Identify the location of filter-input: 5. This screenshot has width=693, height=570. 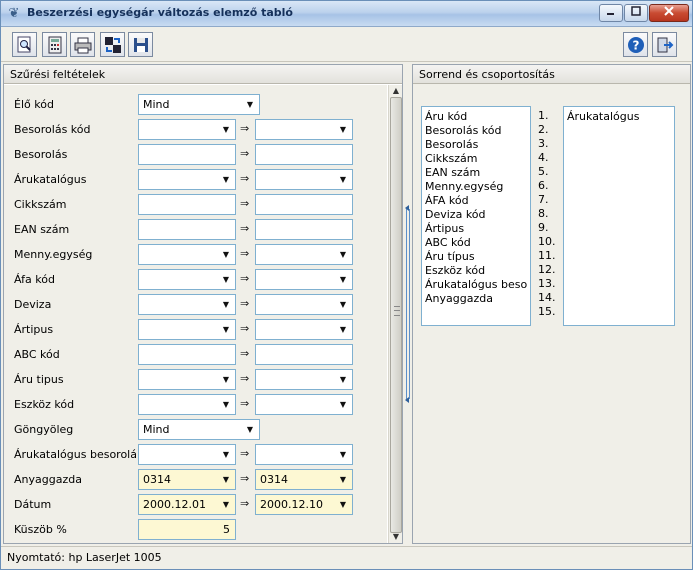
(187, 529).